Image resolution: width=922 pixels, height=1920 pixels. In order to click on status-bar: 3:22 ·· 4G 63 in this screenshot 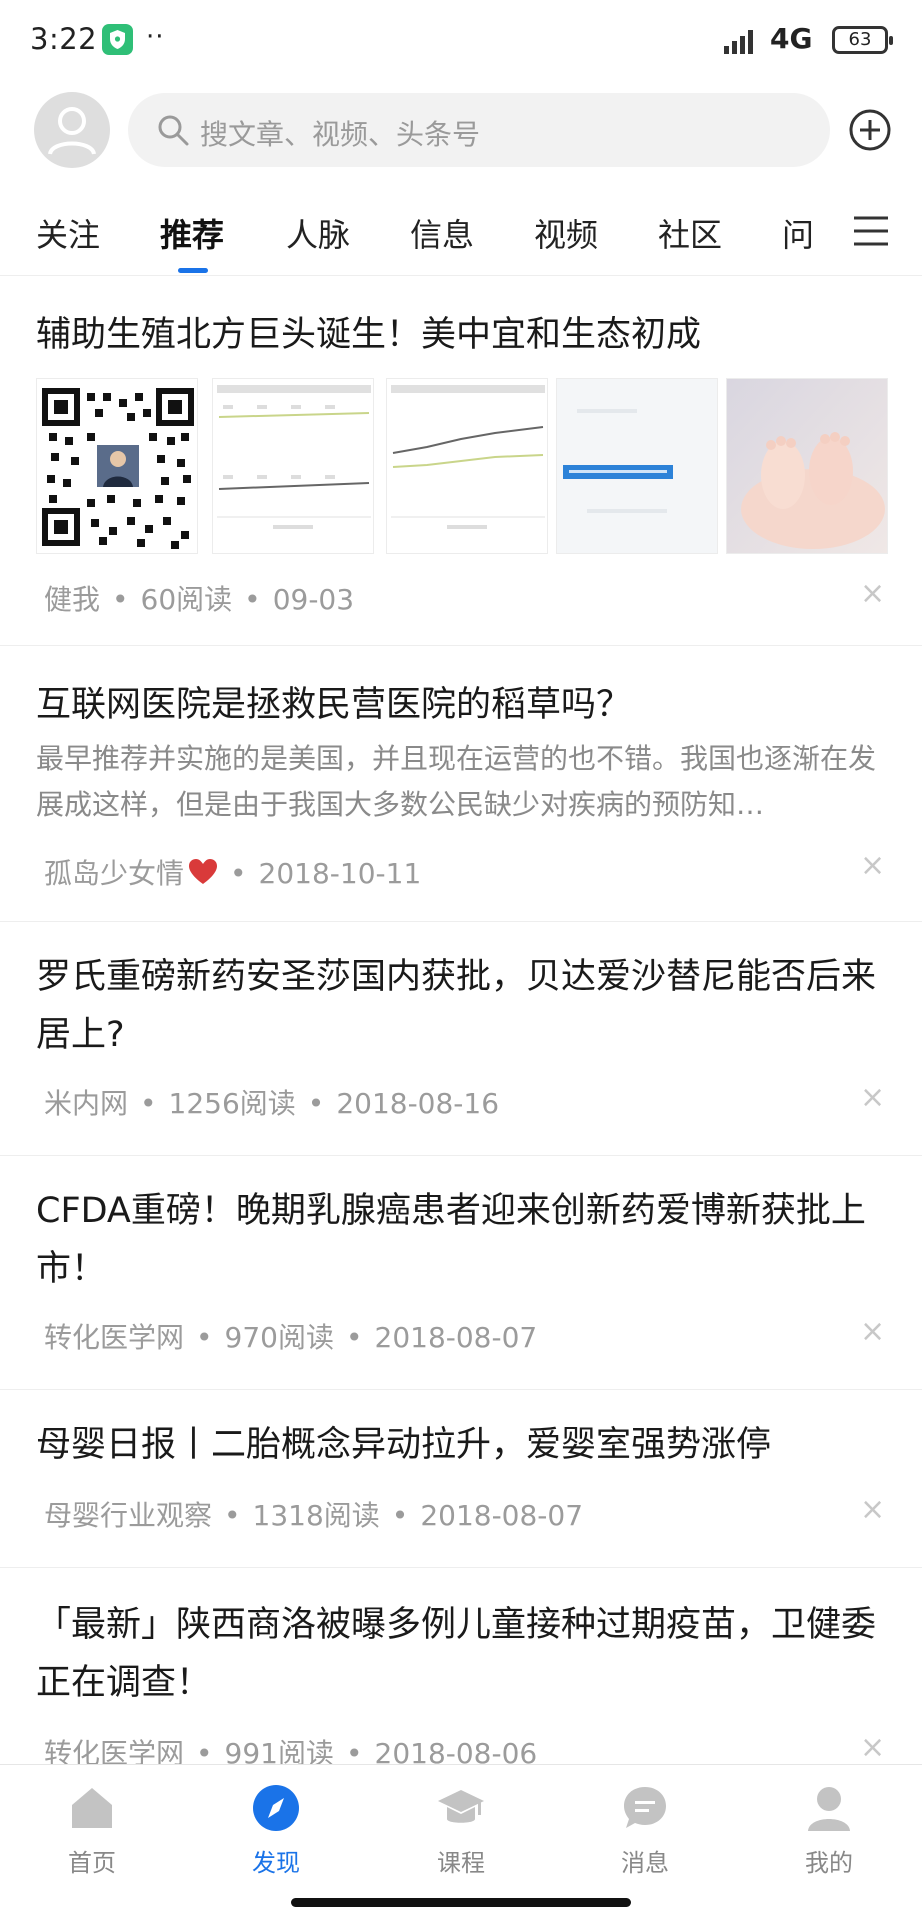, I will do `click(461, 40)`.